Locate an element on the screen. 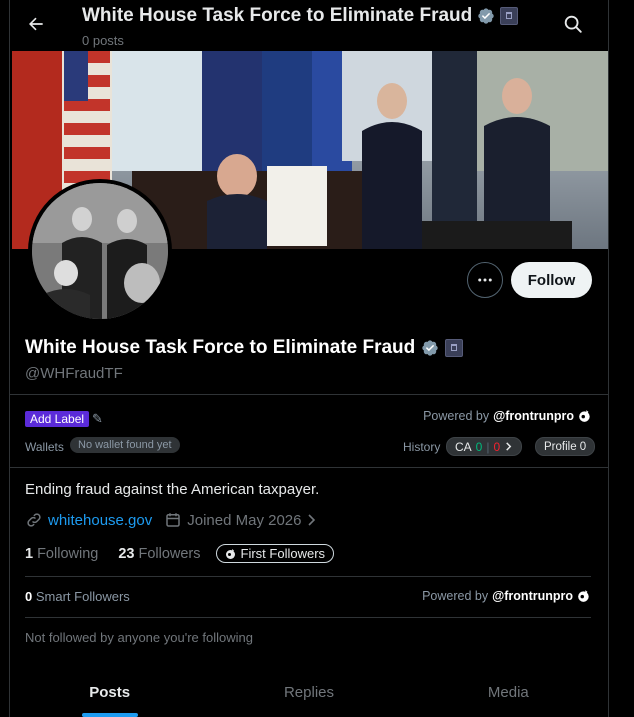 The height and width of the screenshot is (717, 634). followers-count: 23 is located at coordinates (126, 553).